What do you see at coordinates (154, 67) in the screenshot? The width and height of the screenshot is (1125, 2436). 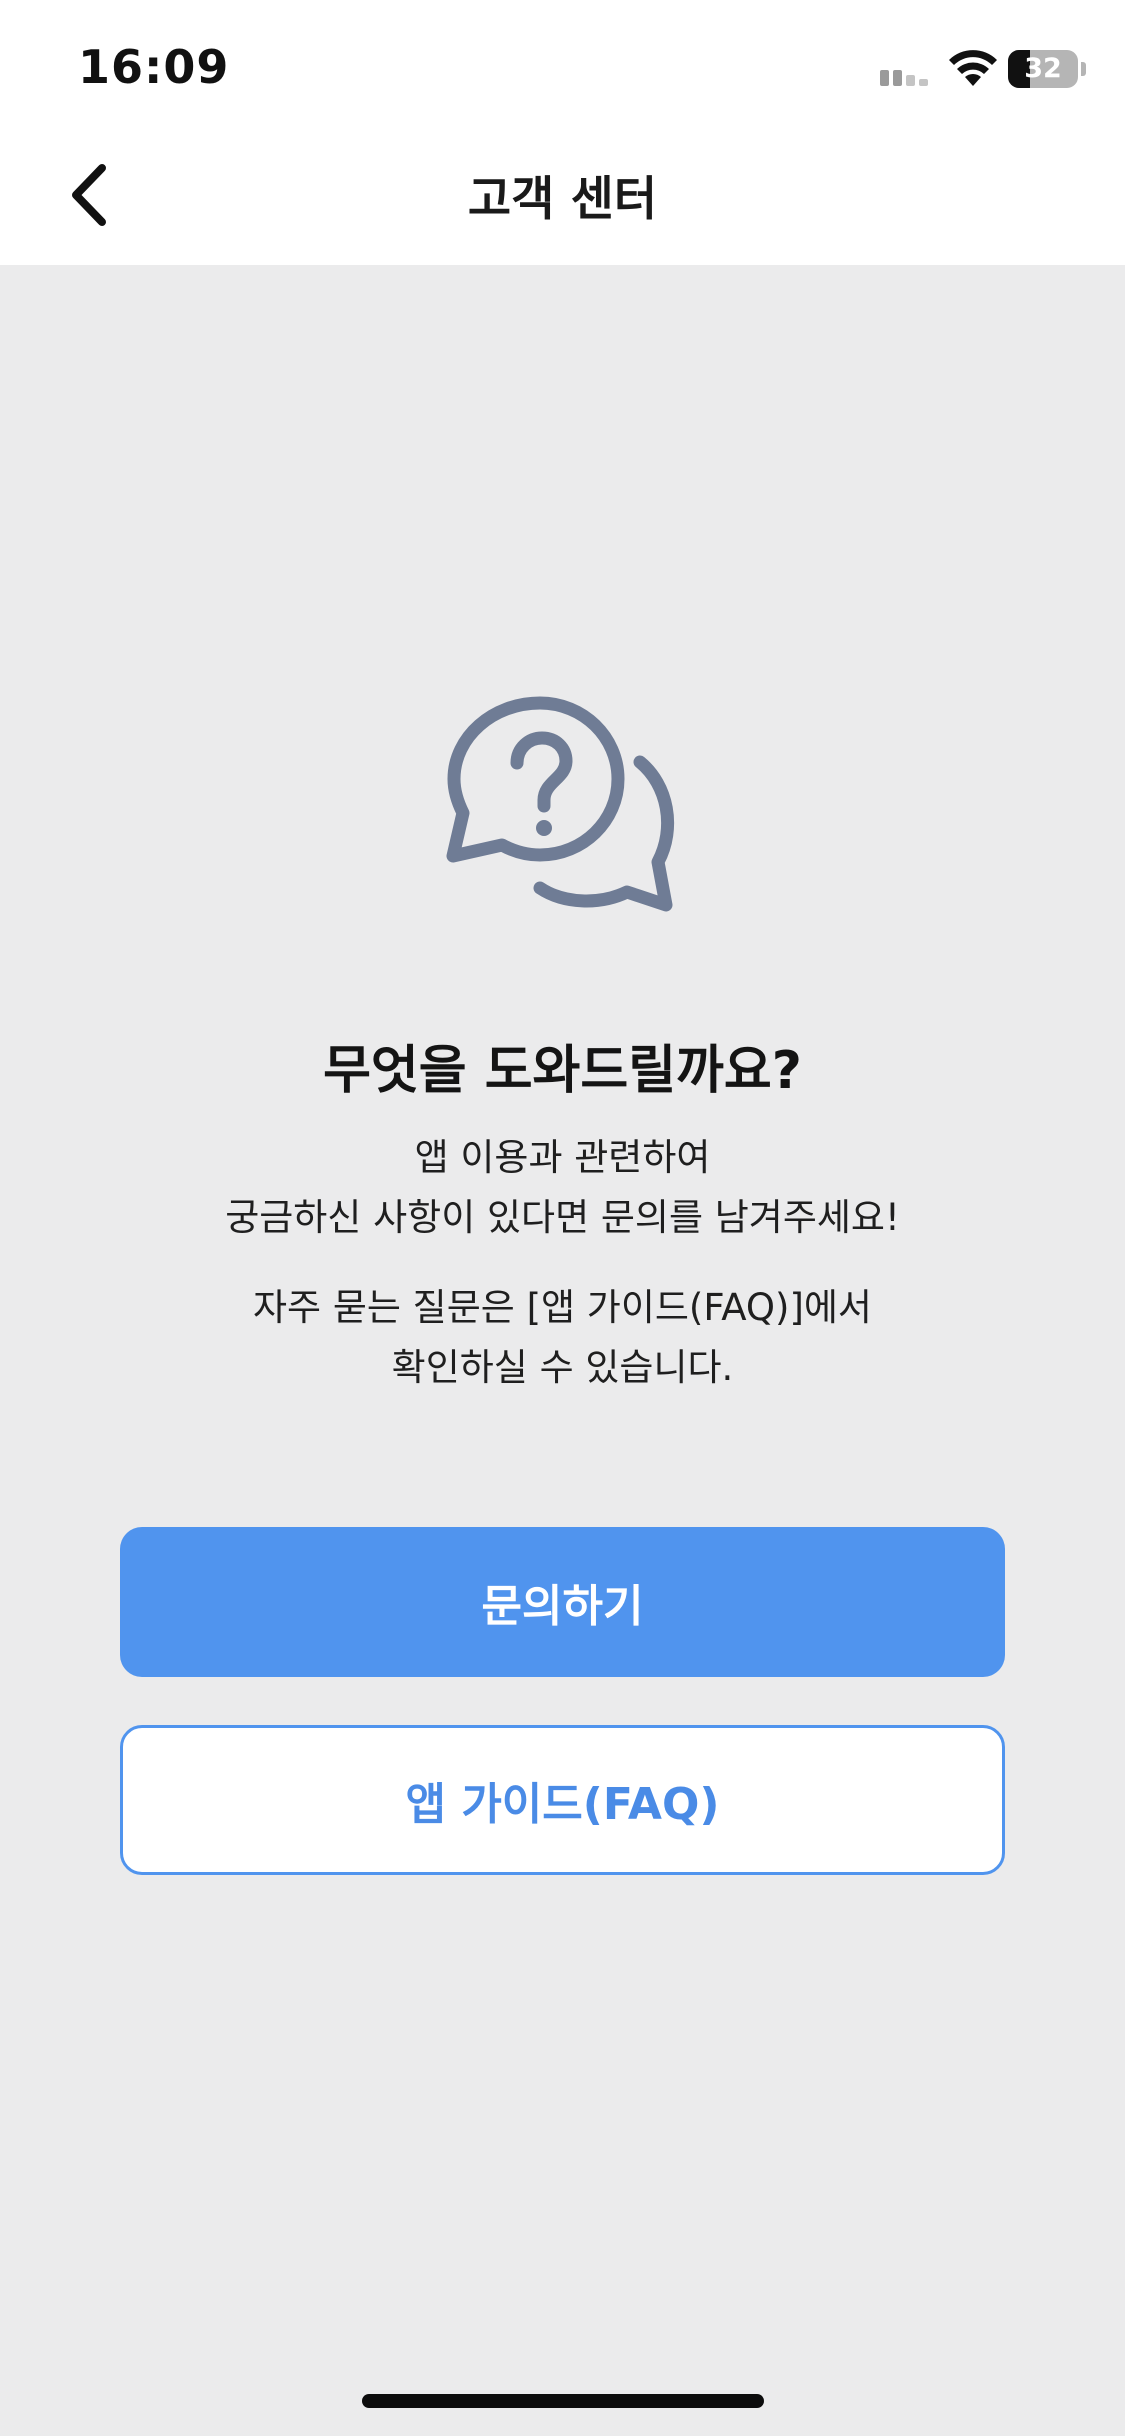 I see `status-time: 16:09` at bounding box center [154, 67].